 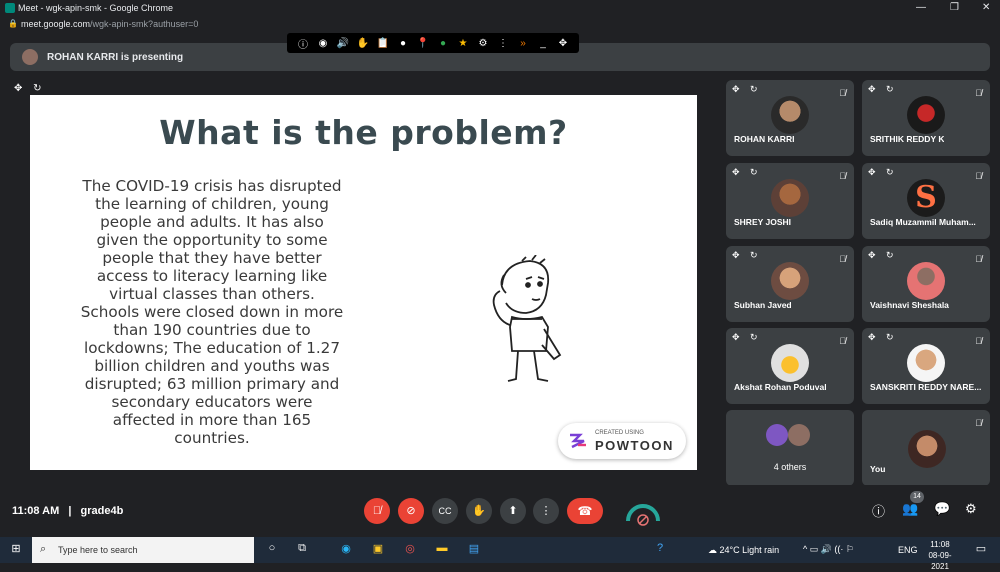 I want to click on cortana-icon: ○, so click(x=272, y=550).